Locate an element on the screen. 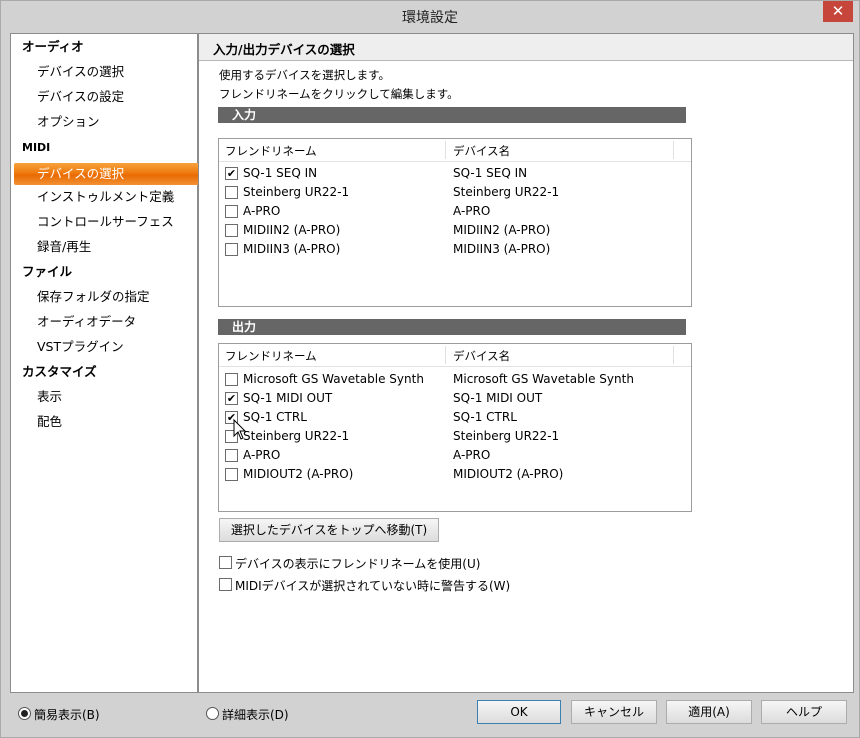  cancel-button: キャンセル is located at coordinates (614, 712).